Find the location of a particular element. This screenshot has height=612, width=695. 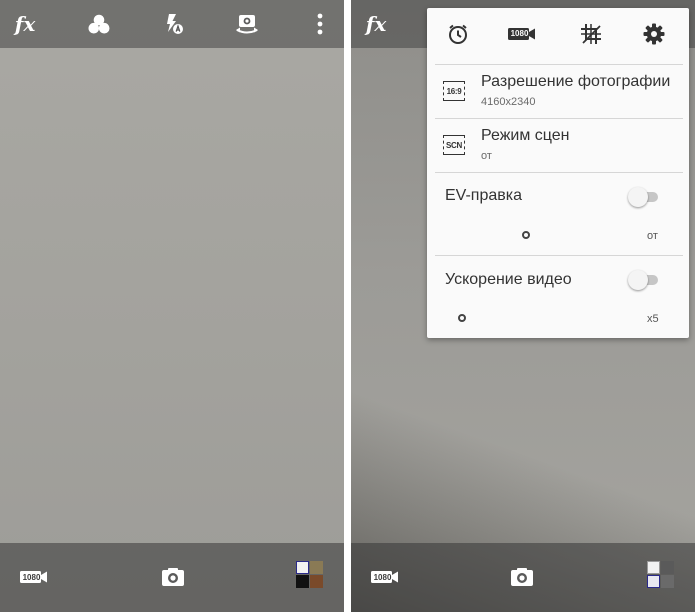

scene-mode-row: SCN Режим сцен от is located at coordinates (558, 145).